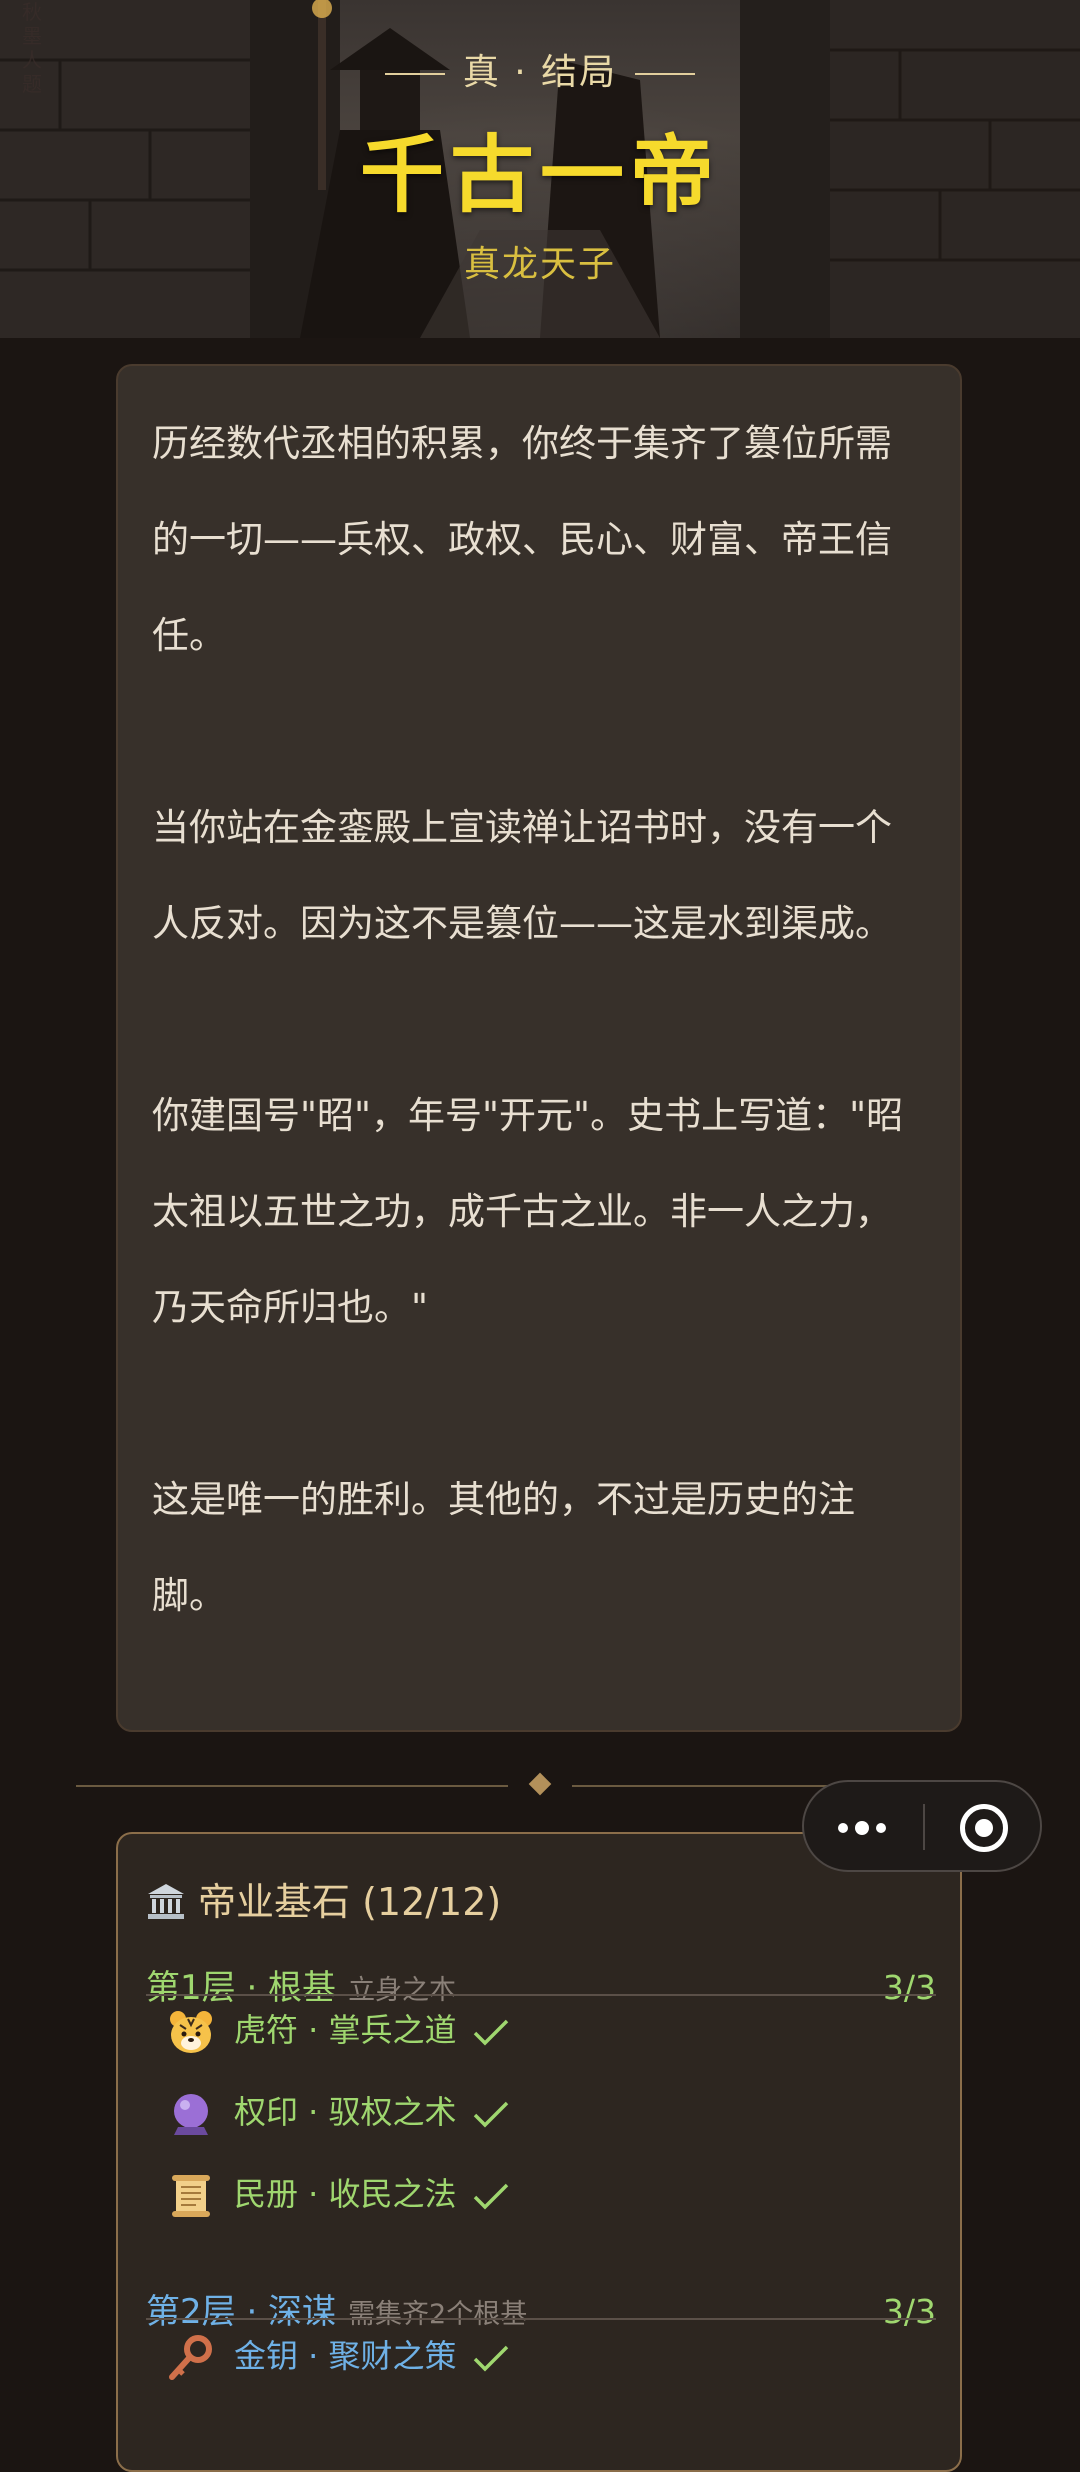  I want to click on crystal-ball-icon, so click(191, 2114).